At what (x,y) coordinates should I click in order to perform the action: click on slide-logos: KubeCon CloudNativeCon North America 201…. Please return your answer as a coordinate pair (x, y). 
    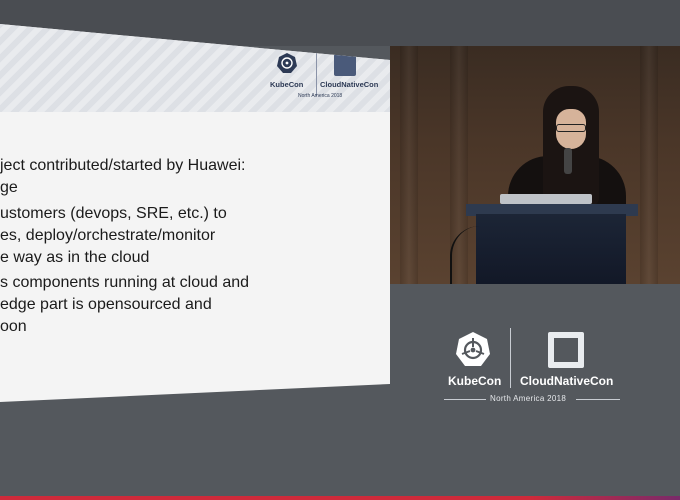
    Looking at the image, I should click on (327, 79).